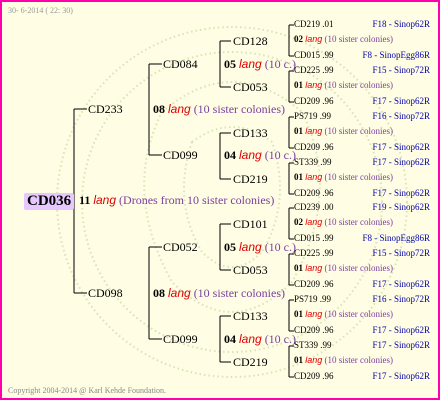 The image size is (440, 400). I want to click on son-info-count: 08, so click(159, 293).